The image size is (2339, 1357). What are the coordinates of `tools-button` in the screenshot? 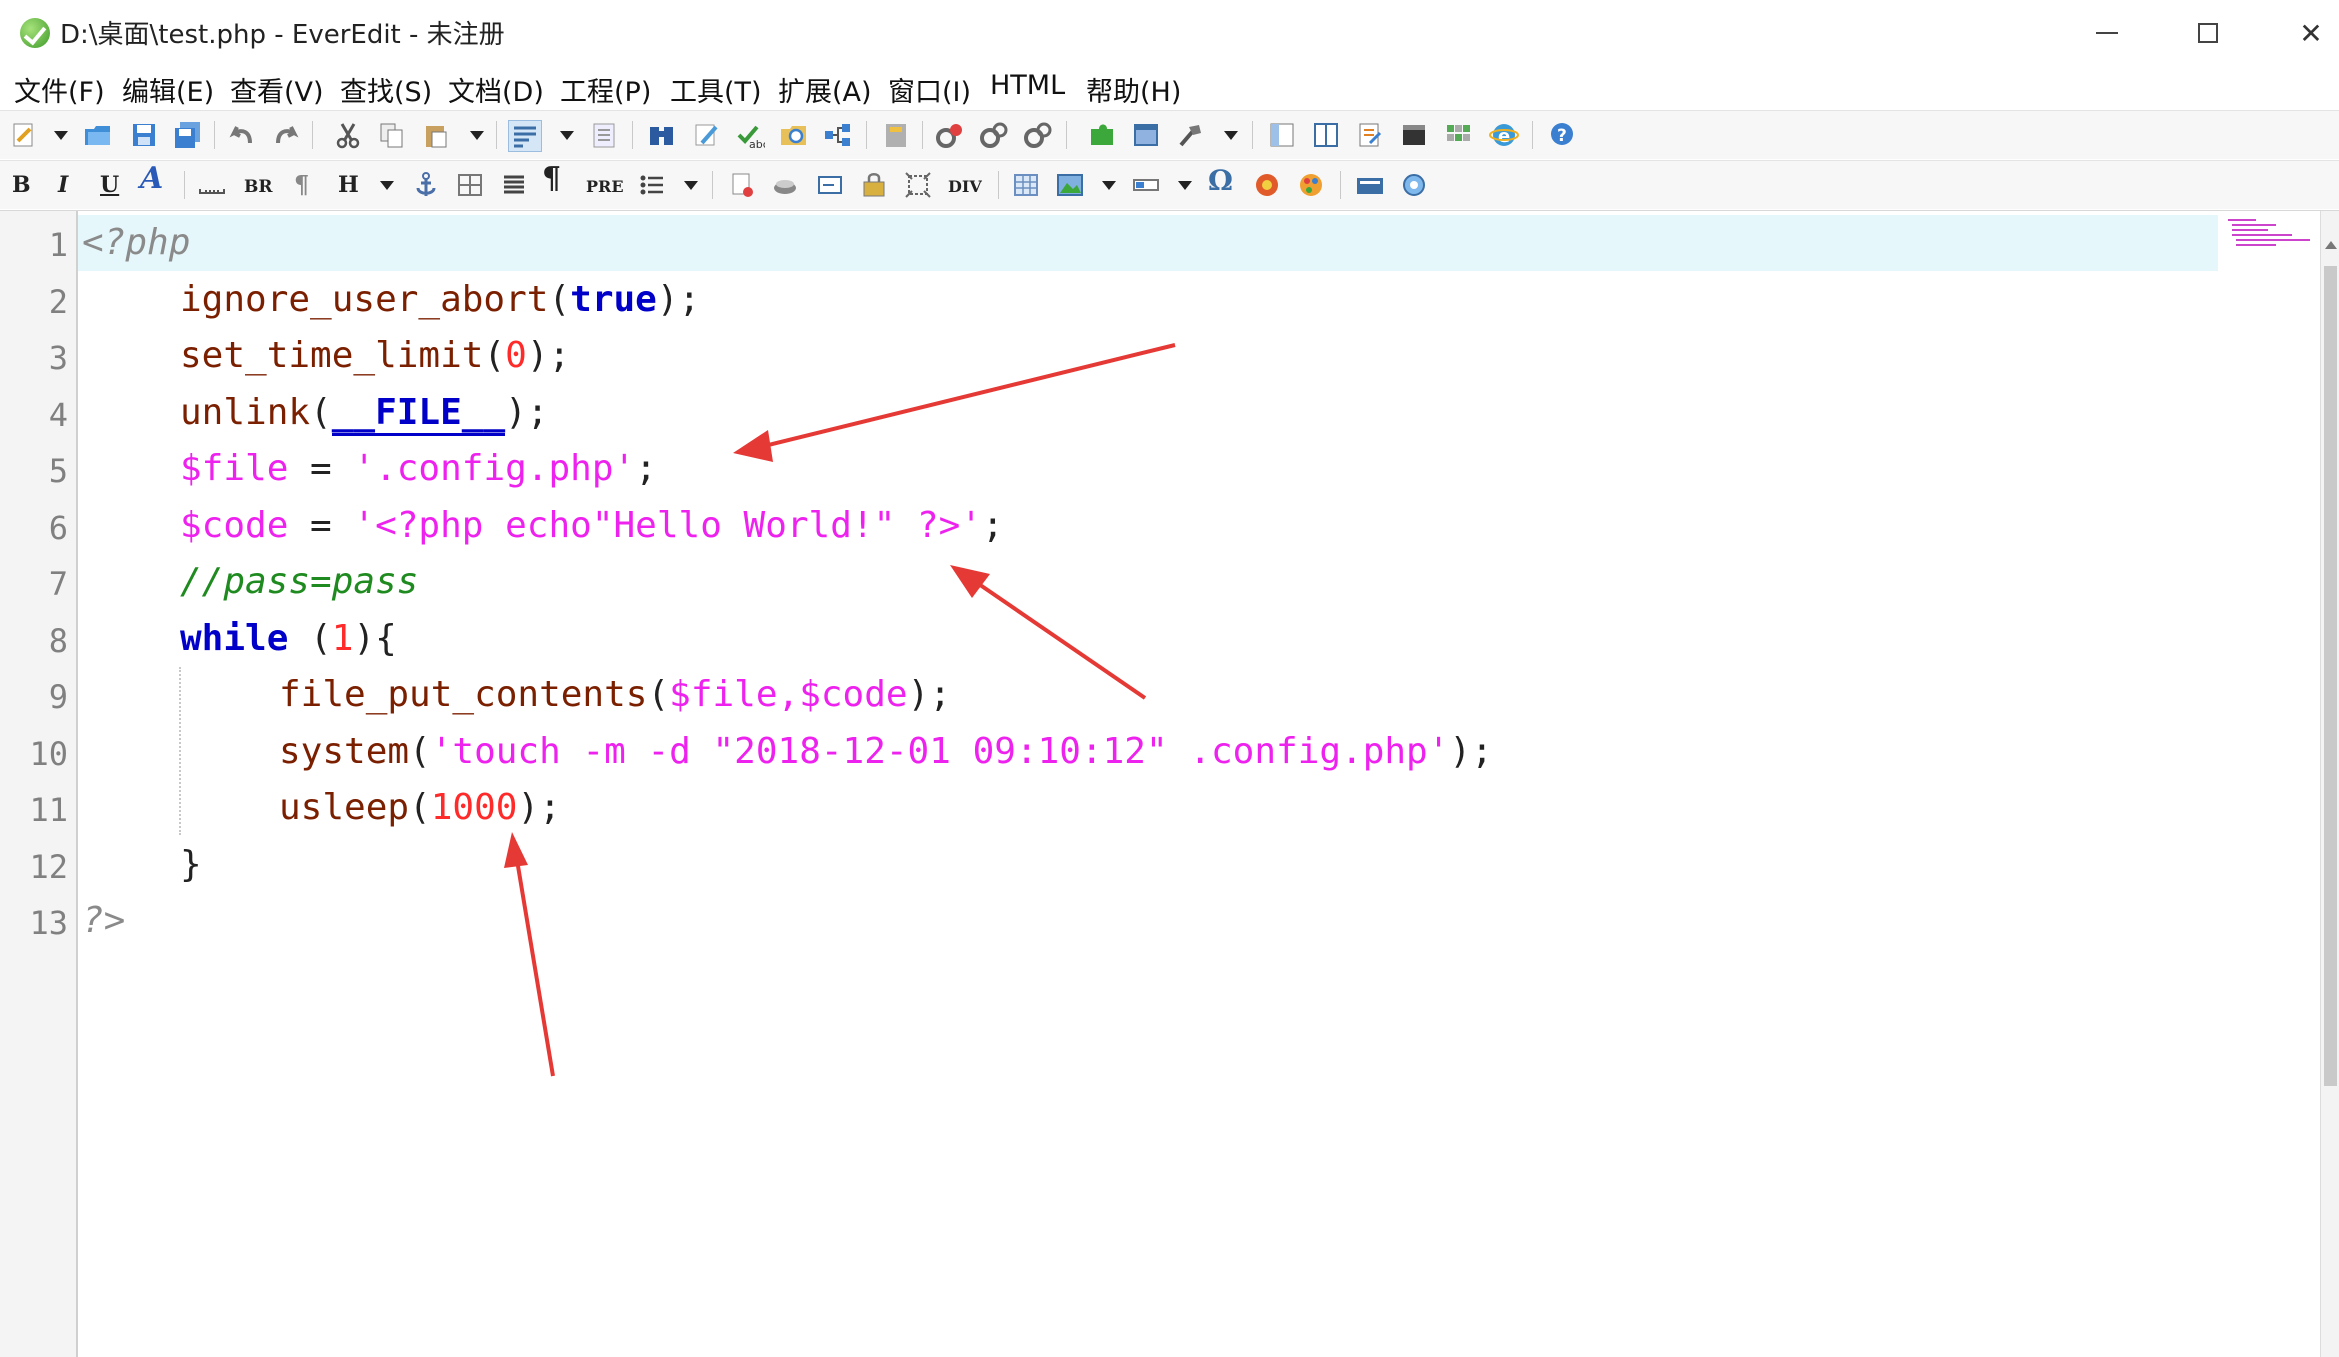 It's located at (1190, 135).